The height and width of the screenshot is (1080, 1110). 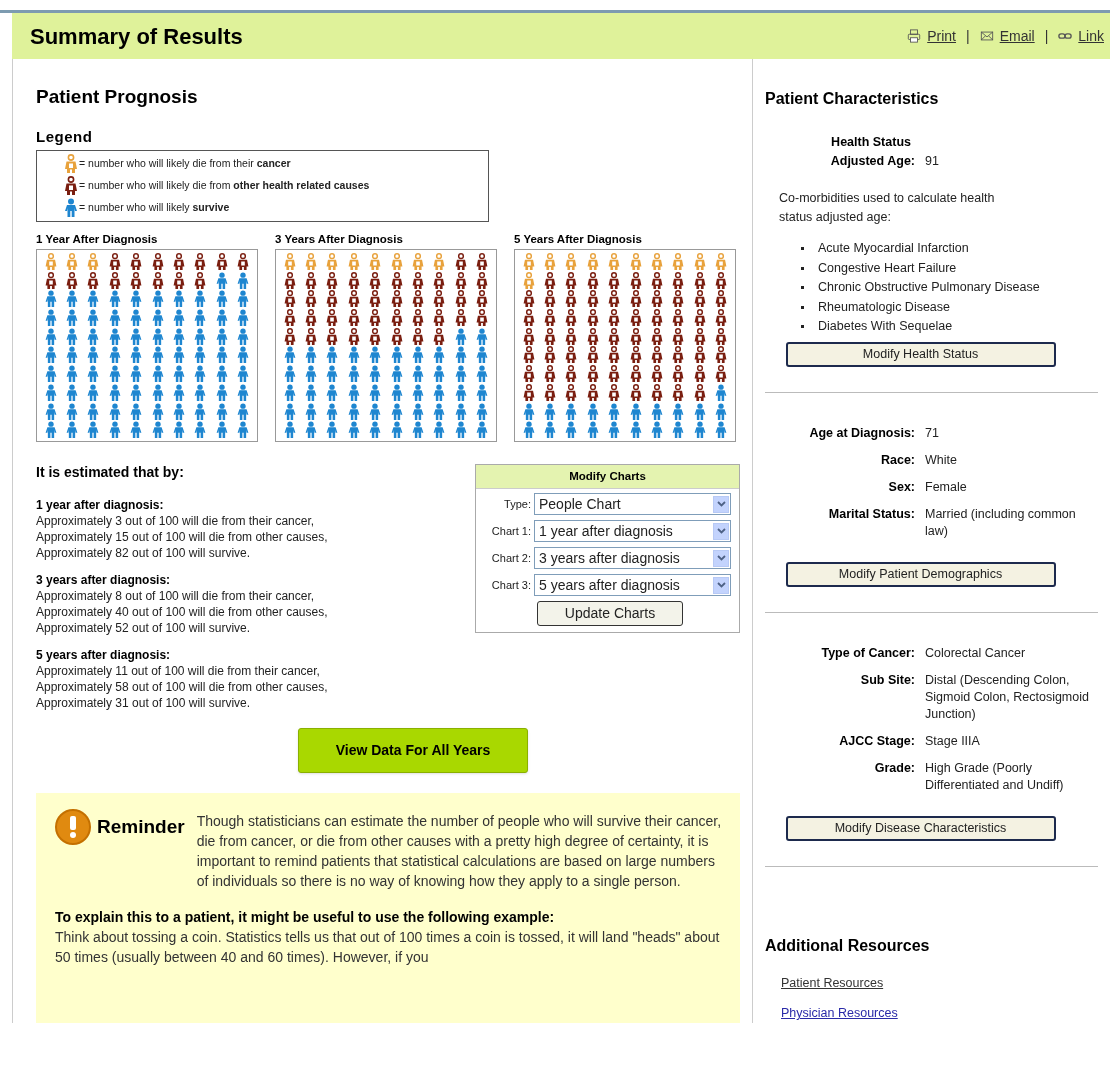 I want to click on list-item-text: Rheumatologic Disease, so click(x=884, y=307).